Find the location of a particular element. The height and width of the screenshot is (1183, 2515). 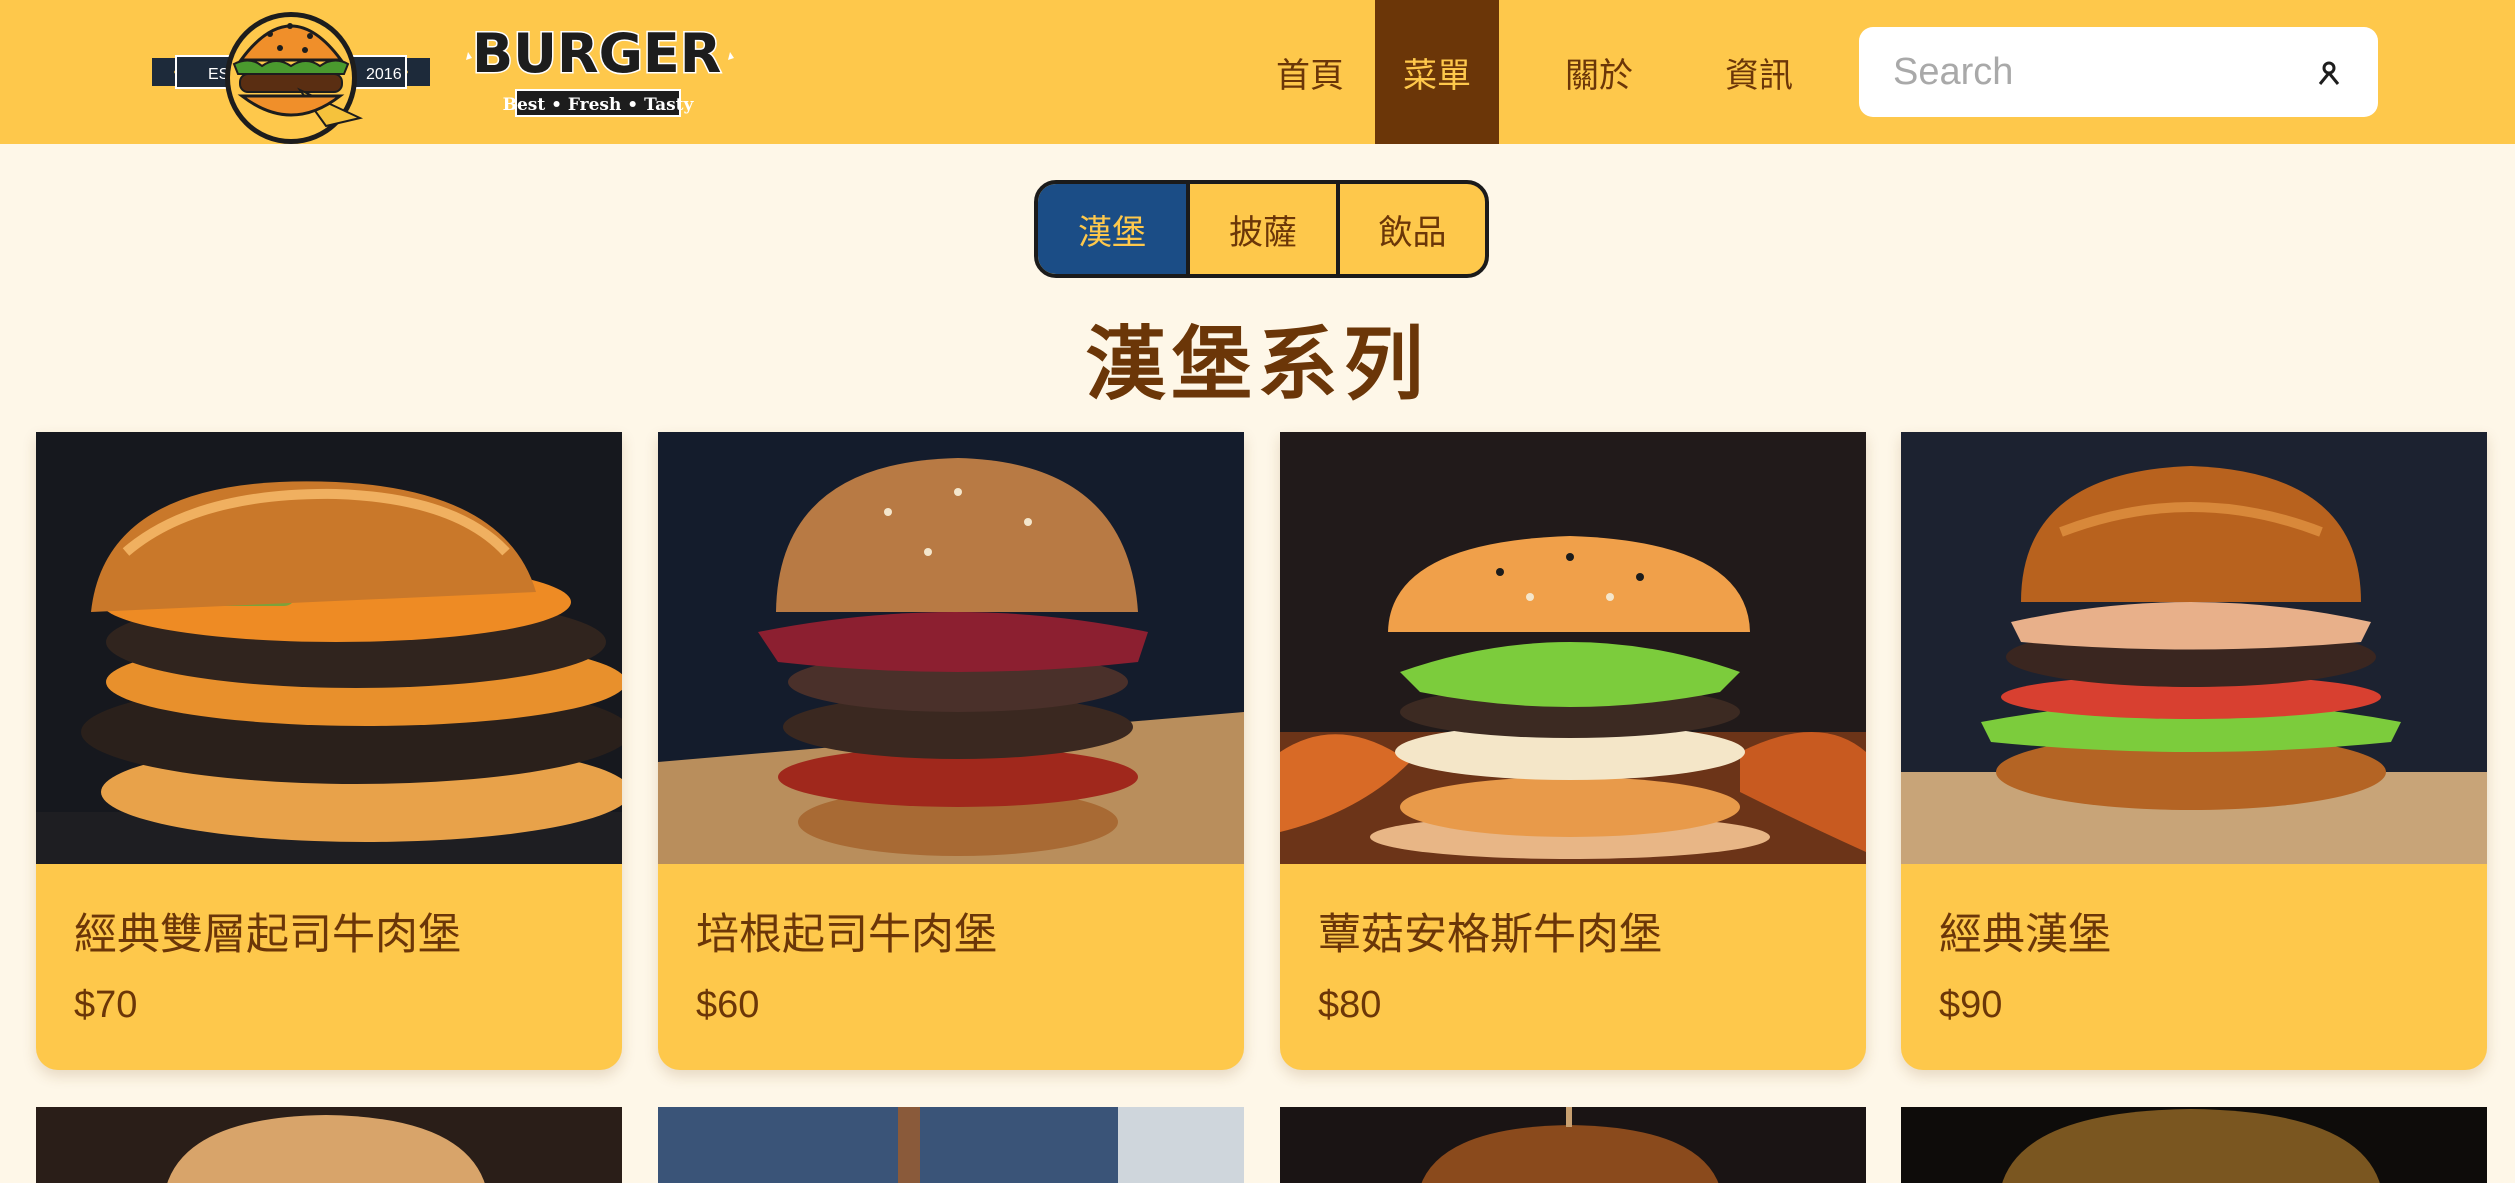

main-nav: 首頁 菜單 關於 資訊 is located at coordinates (1532, 72).